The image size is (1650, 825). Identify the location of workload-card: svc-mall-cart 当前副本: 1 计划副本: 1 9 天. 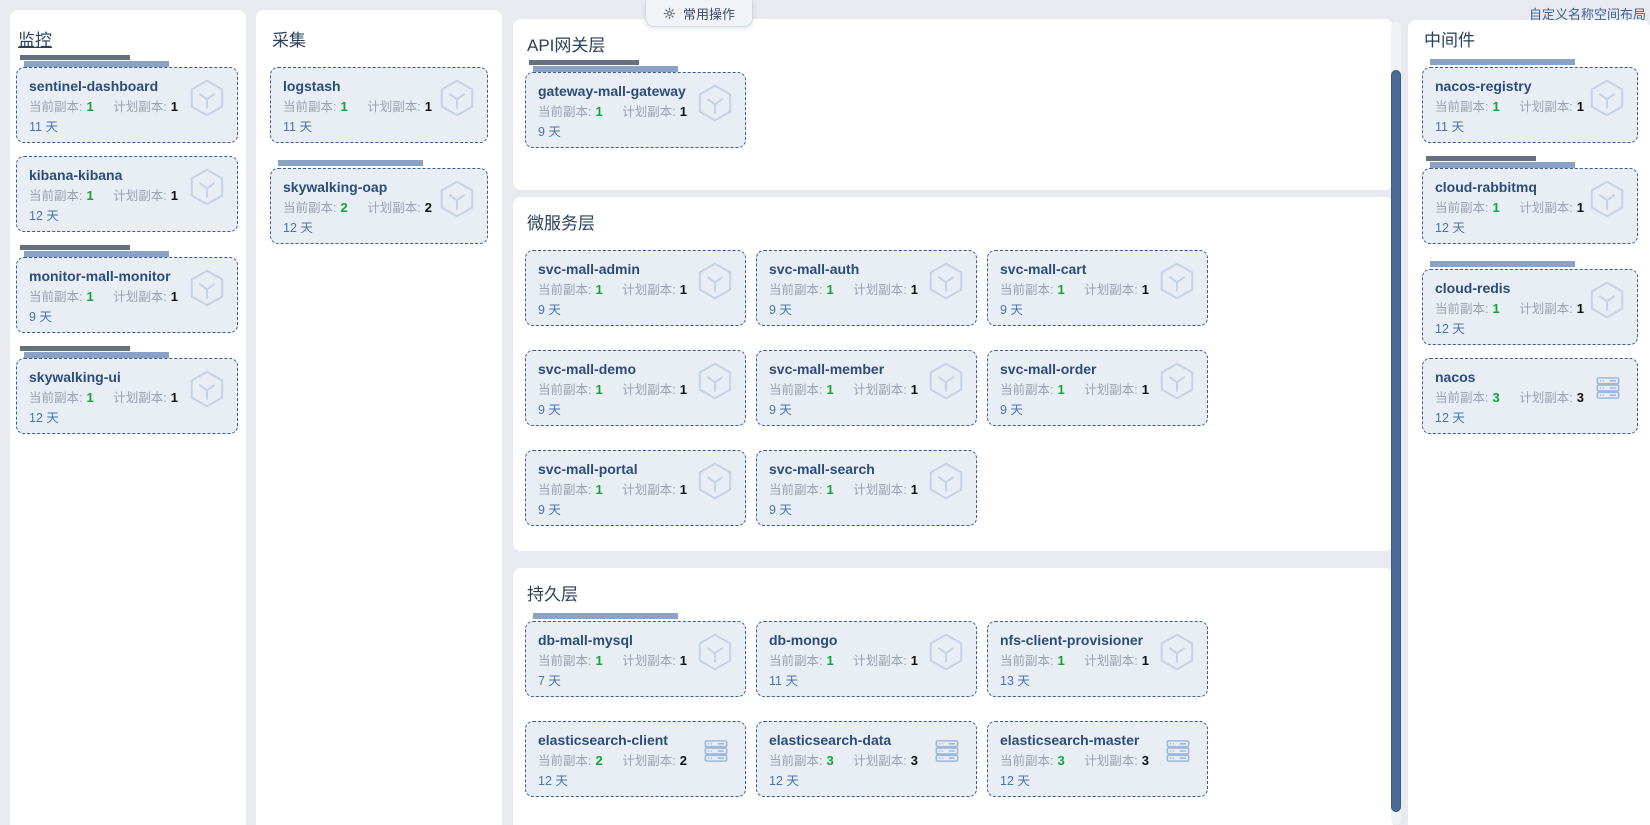
(1097, 288).